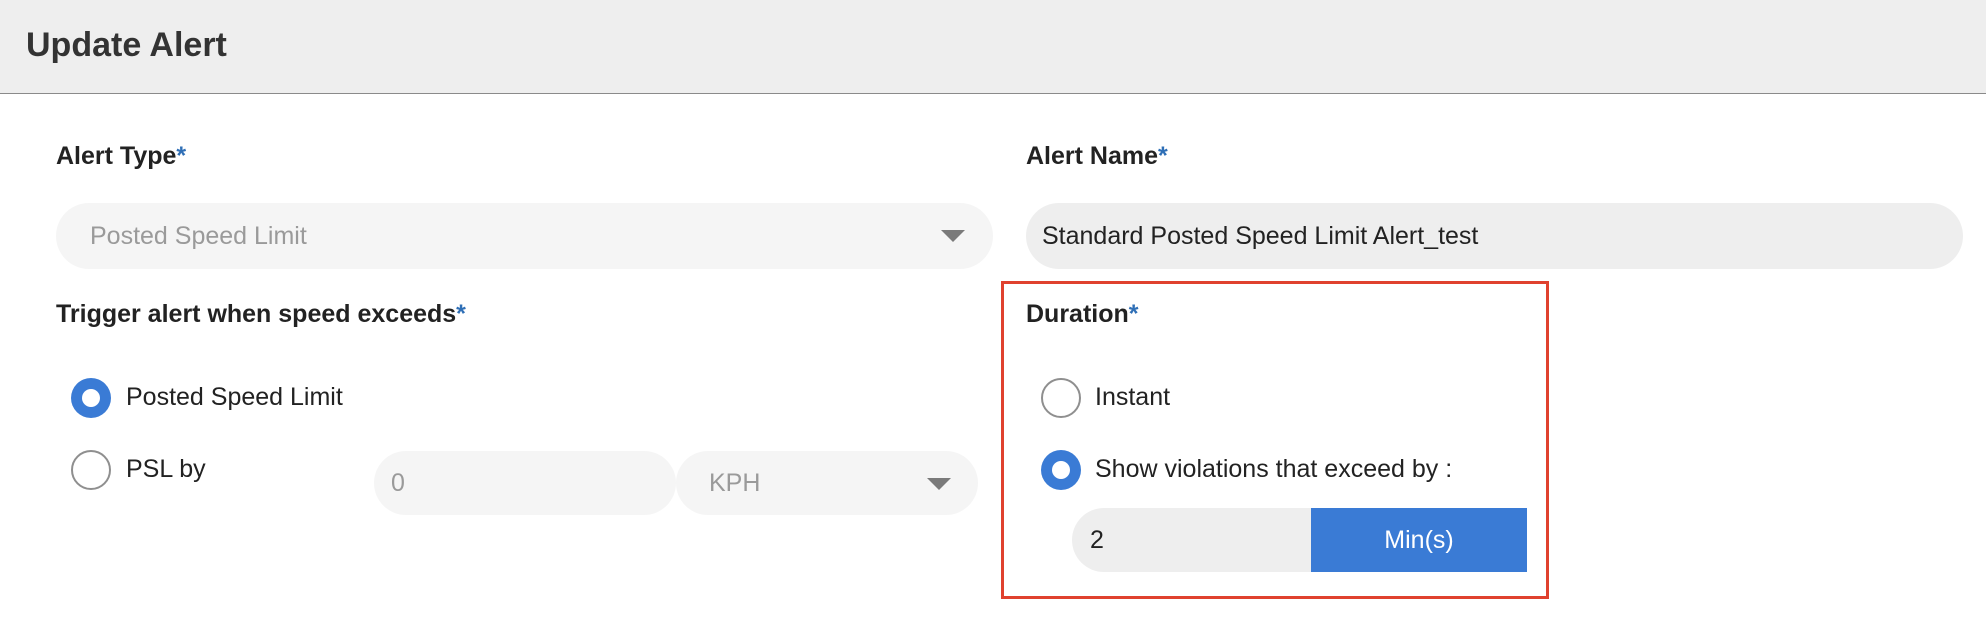 This screenshot has width=1986, height=634. I want to click on page-title: Update Alert, so click(126, 45).